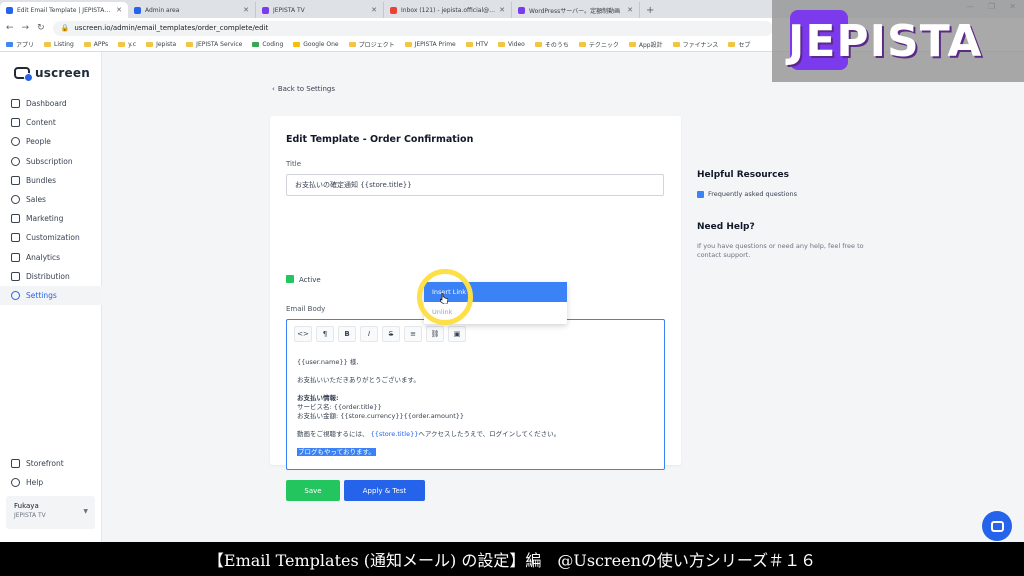 The height and width of the screenshot is (576, 1024). I want to click on paragraph-button: ¶, so click(325, 334).